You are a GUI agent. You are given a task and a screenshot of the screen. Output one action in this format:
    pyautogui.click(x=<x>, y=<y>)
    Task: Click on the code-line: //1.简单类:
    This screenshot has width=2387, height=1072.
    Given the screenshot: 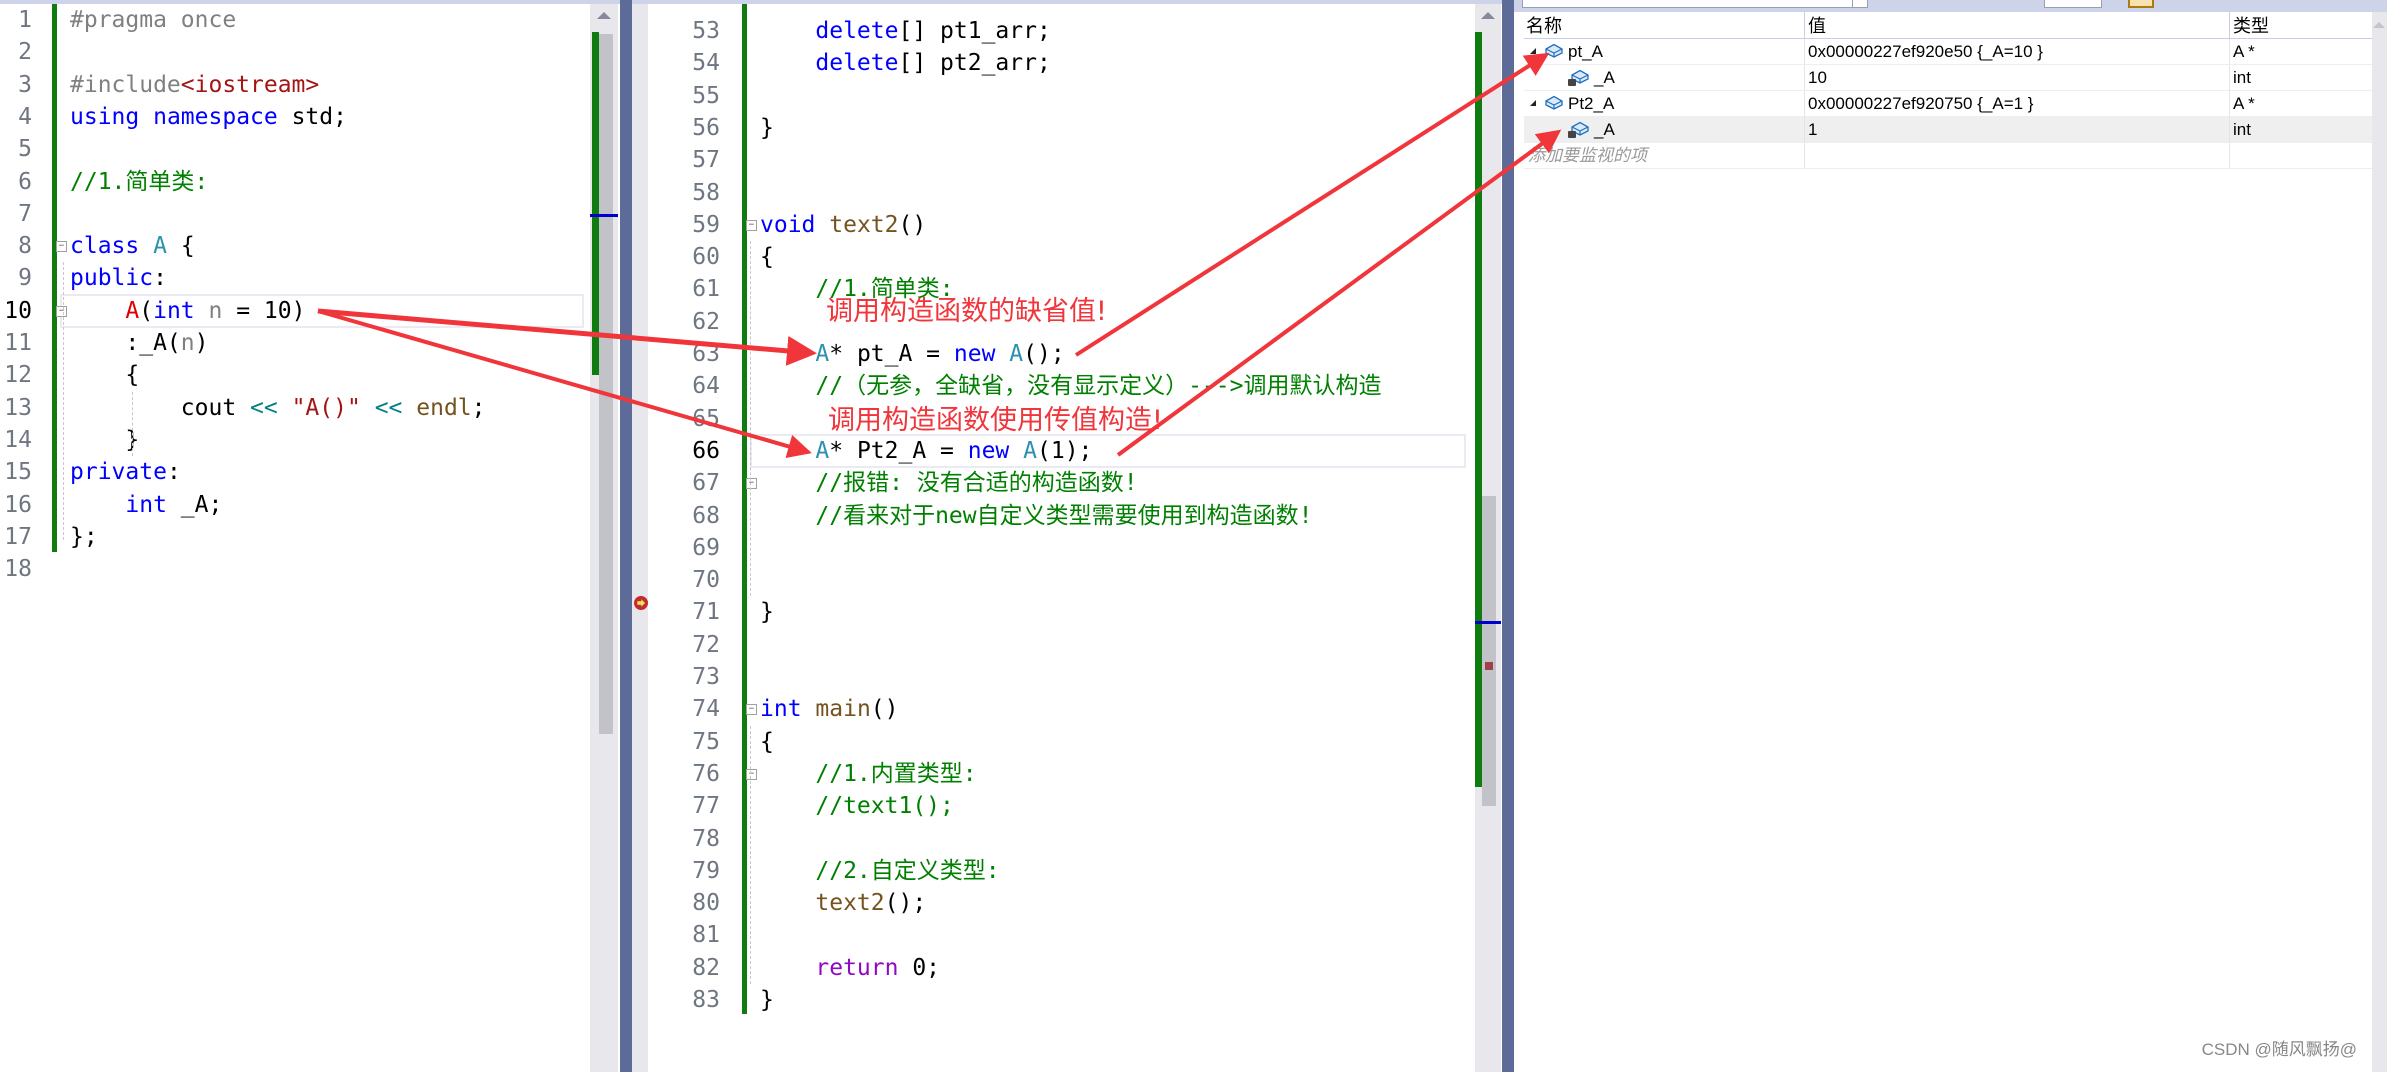 What is the action you would take?
    pyautogui.click(x=139, y=182)
    